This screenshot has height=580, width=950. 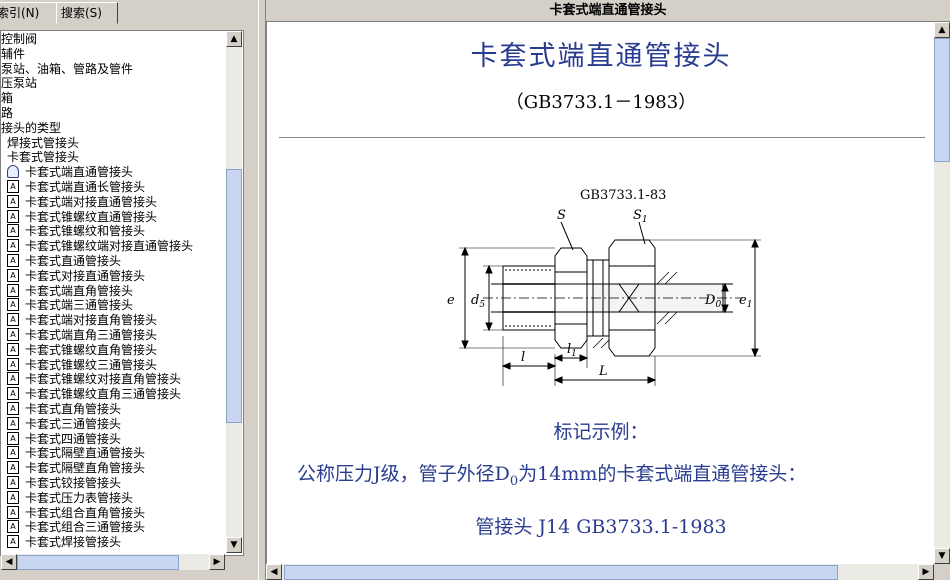 I want to click on tree-item: A 卡套式端对接直角管接头, so click(x=115, y=320).